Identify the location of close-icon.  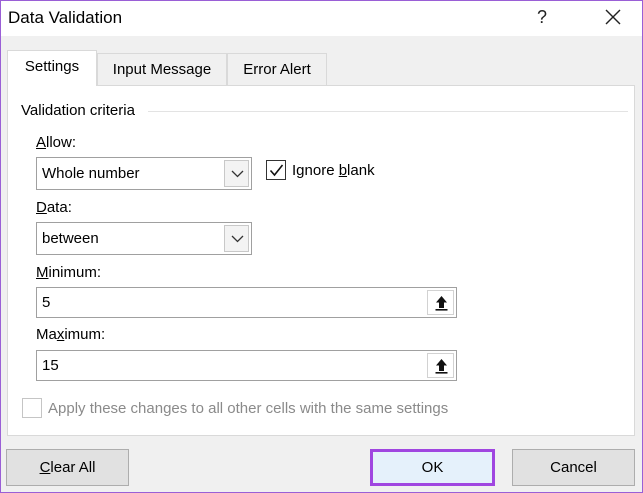
(613, 17).